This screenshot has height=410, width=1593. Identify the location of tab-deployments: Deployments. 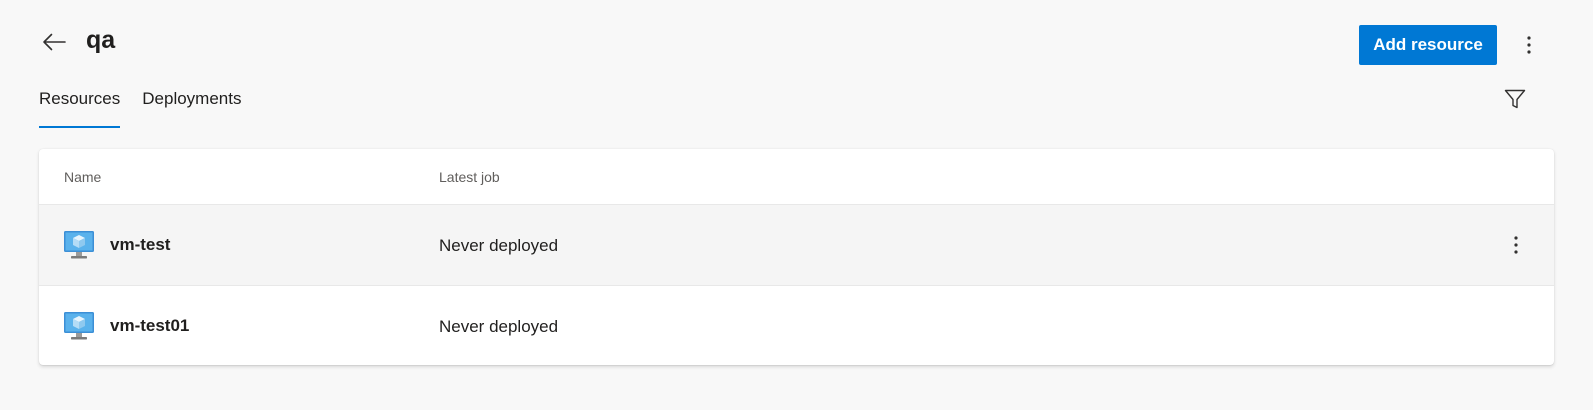
(191, 107).